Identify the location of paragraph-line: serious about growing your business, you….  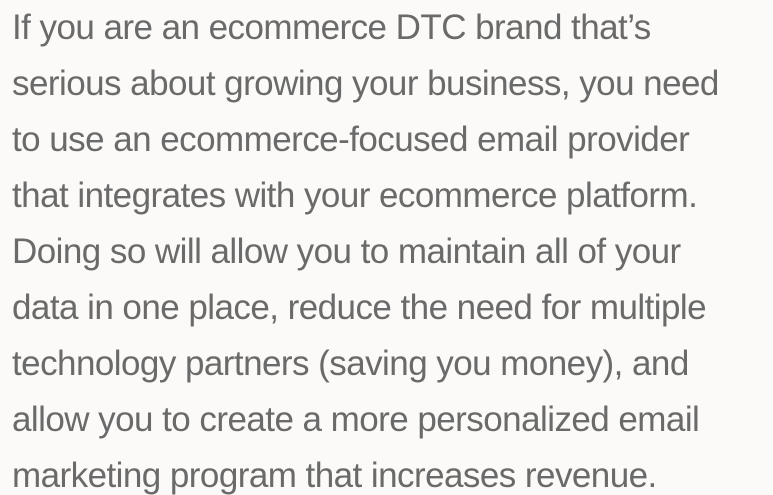
(365, 83).